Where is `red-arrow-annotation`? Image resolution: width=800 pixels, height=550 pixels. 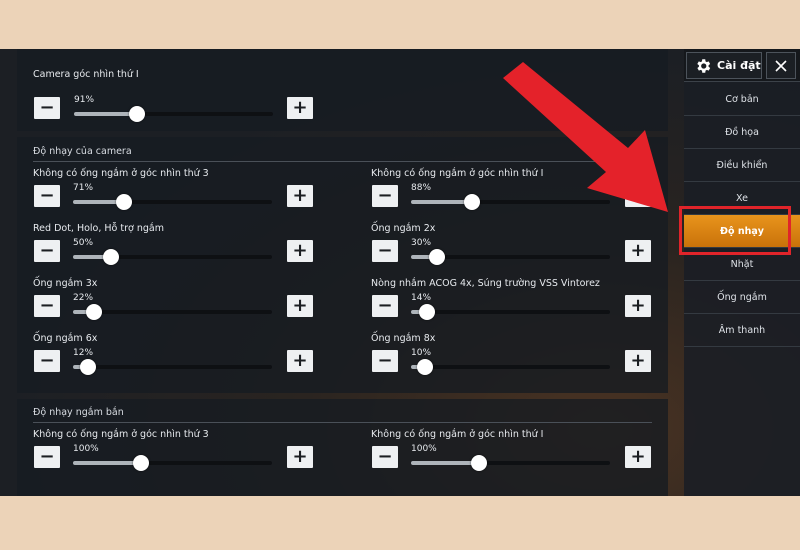 red-arrow-annotation is located at coordinates (585, 137).